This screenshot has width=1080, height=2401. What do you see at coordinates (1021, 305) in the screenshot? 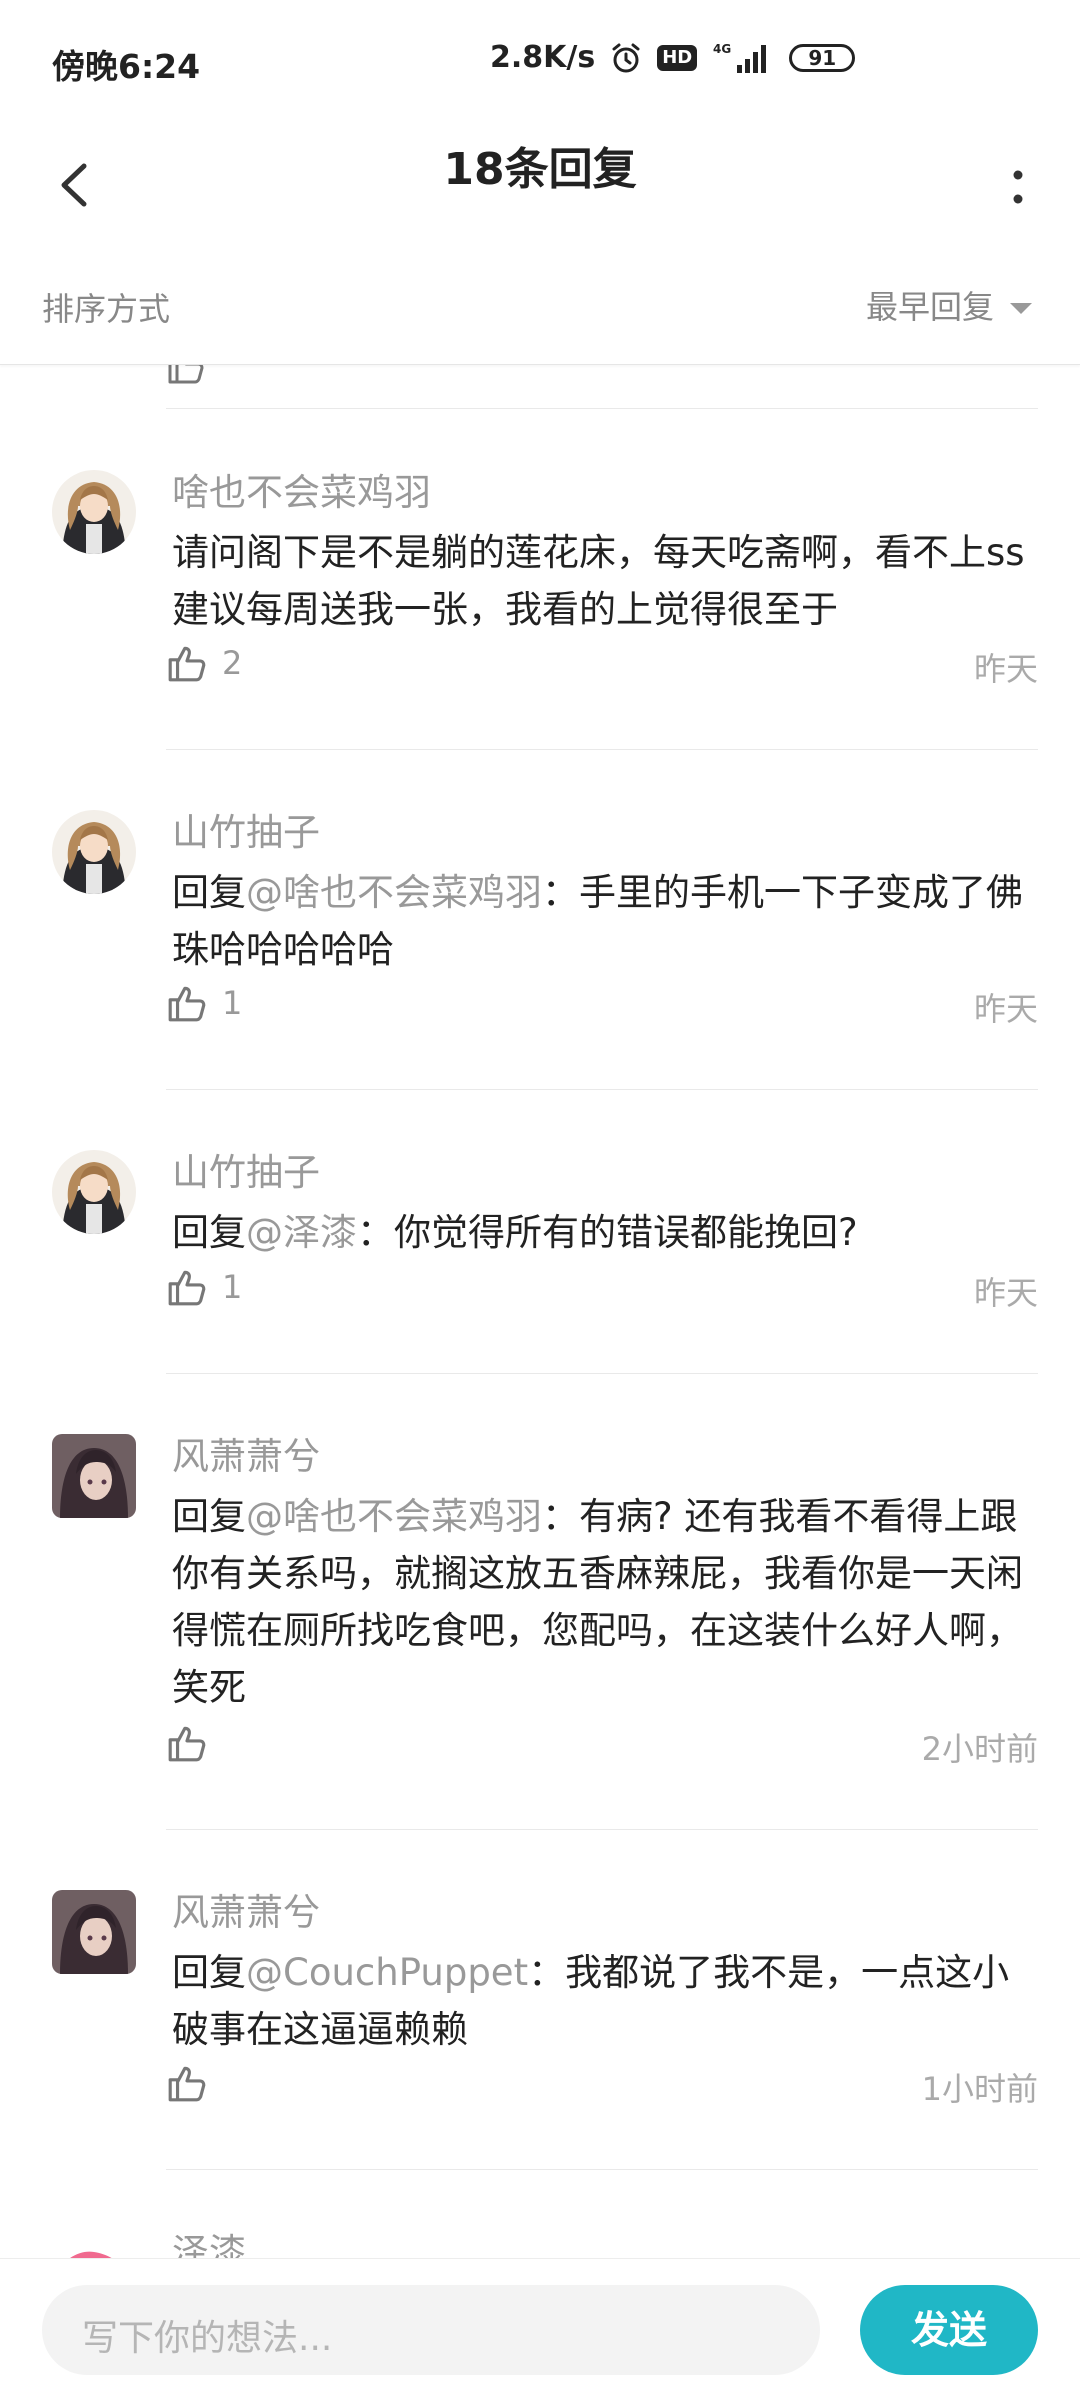
I see `chevron-down-icon` at bounding box center [1021, 305].